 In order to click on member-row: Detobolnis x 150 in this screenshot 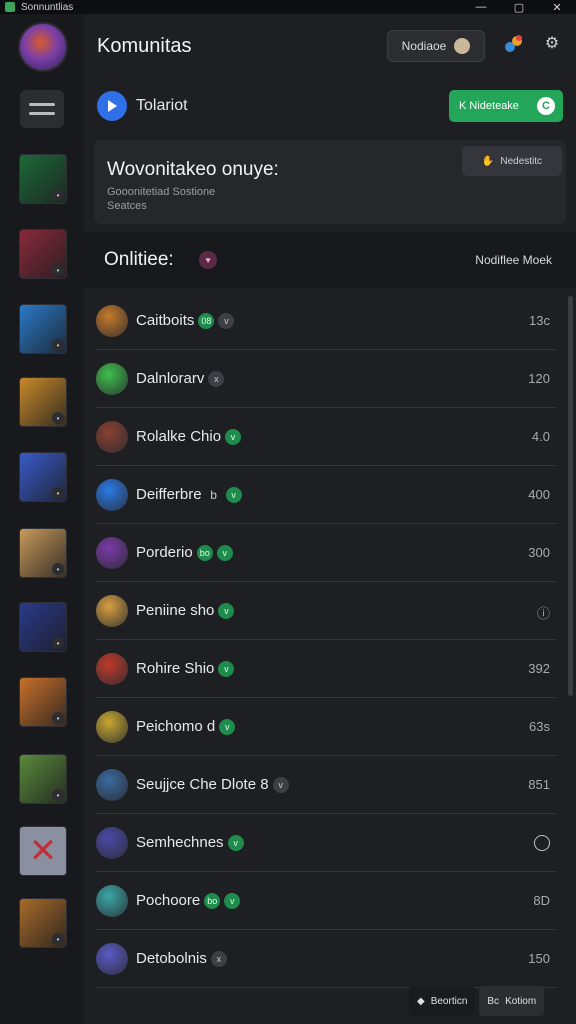, I will do `click(326, 959)`.